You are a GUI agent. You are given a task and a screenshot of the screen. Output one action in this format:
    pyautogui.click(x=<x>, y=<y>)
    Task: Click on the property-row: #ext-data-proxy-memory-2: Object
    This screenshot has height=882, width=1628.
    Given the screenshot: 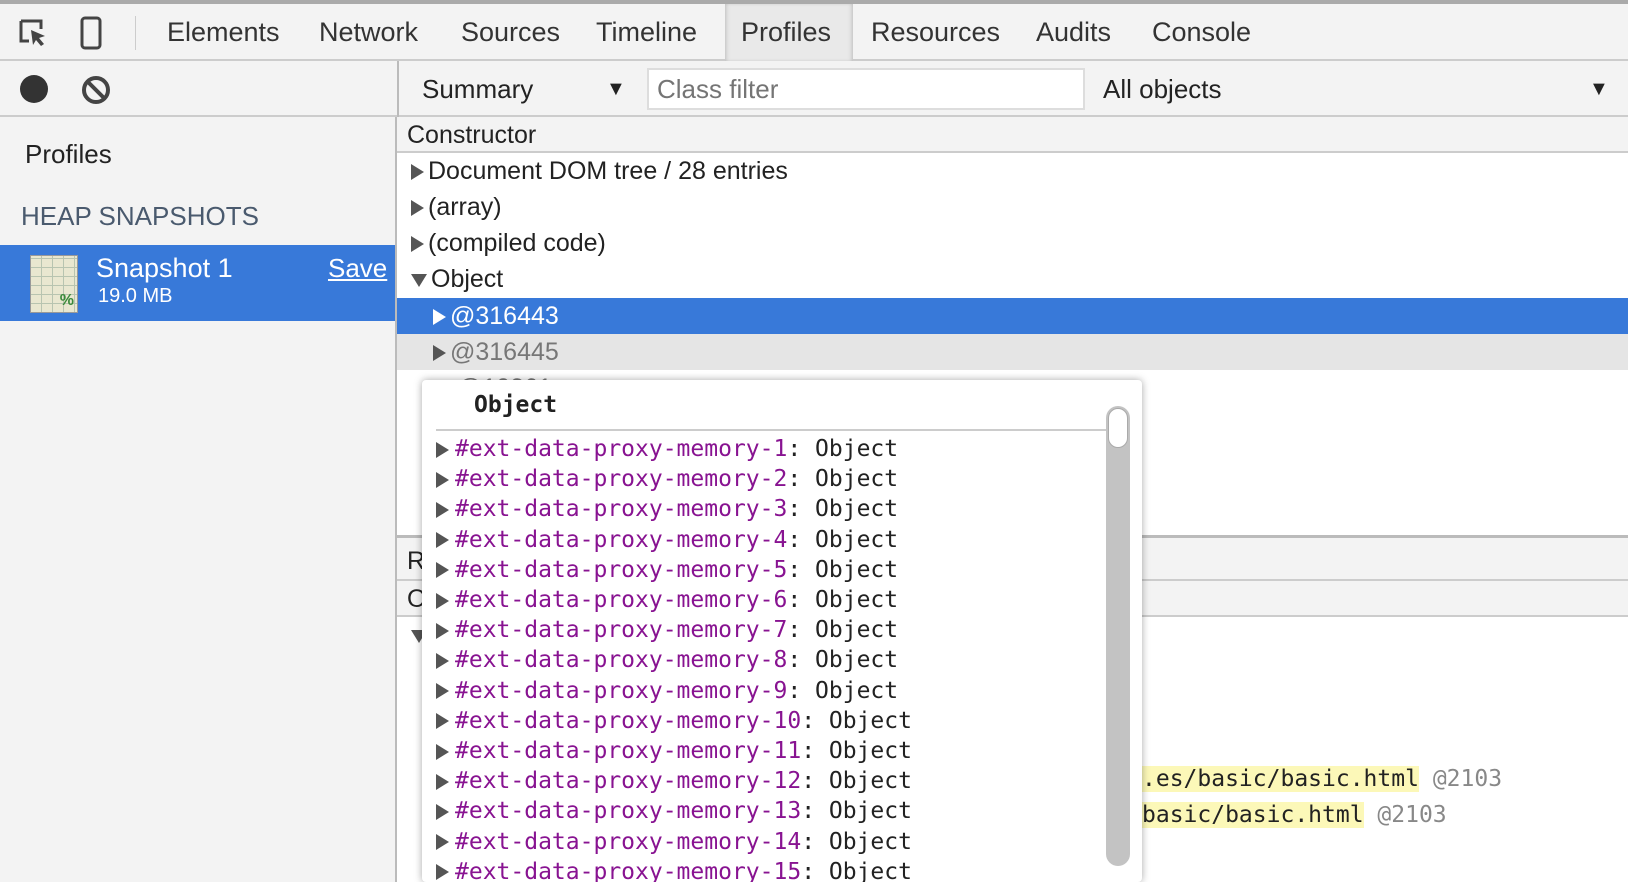 What is the action you would take?
    pyautogui.click(x=667, y=479)
    